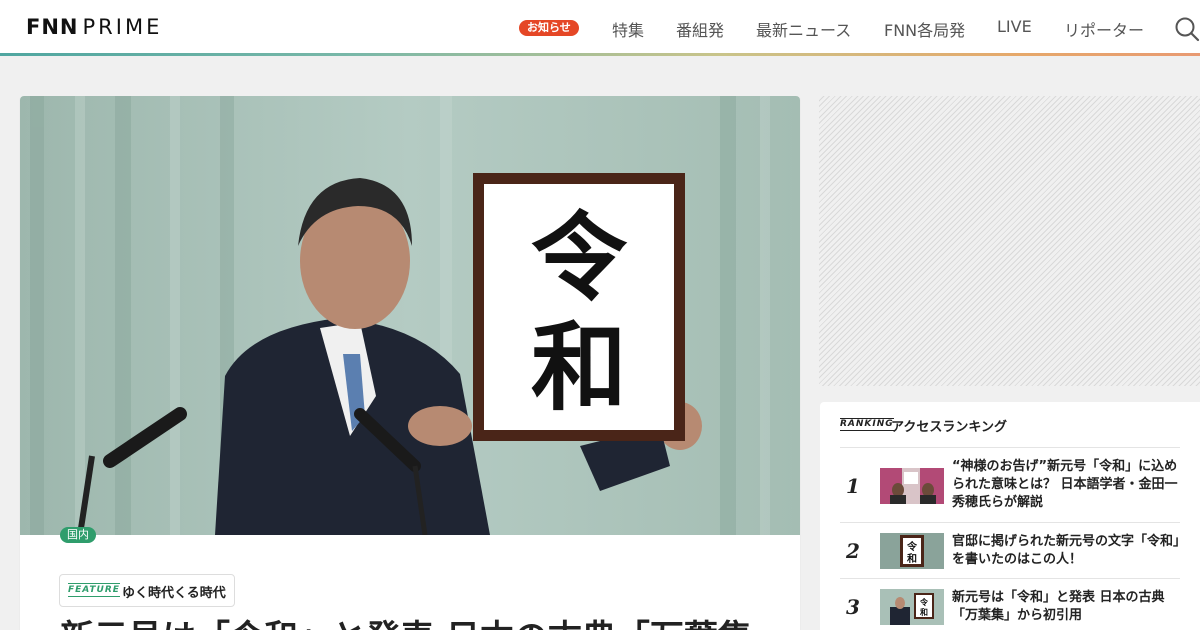 Image resolution: width=1200 pixels, height=630 pixels. I want to click on ranking-item-title: 官邸に掲げられた新元号の文字「令和」を書いたのはこの人！, so click(1066, 550).